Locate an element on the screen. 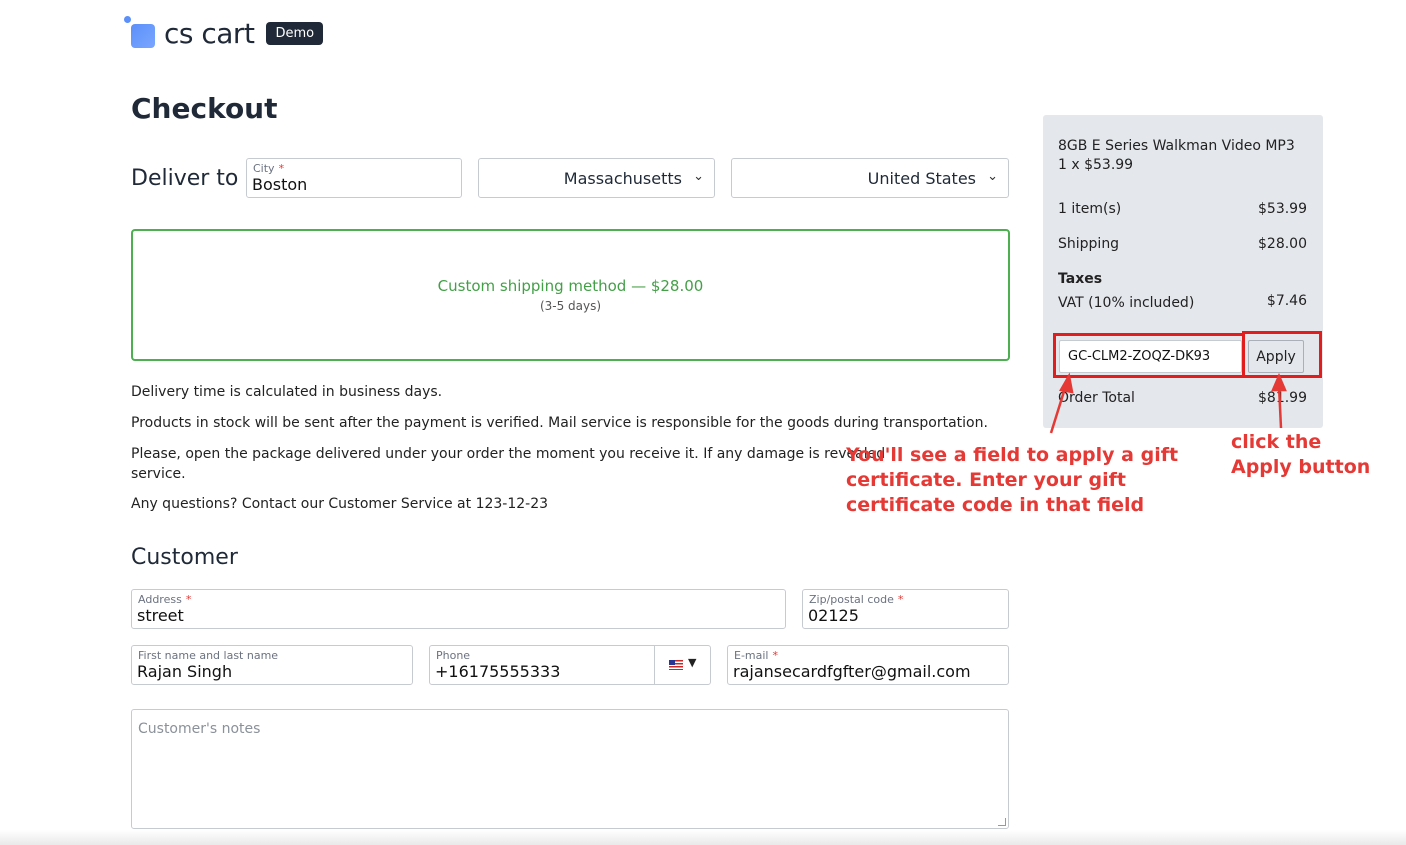  phone-input: Phone +16175555333 is located at coordinates (542, 665).